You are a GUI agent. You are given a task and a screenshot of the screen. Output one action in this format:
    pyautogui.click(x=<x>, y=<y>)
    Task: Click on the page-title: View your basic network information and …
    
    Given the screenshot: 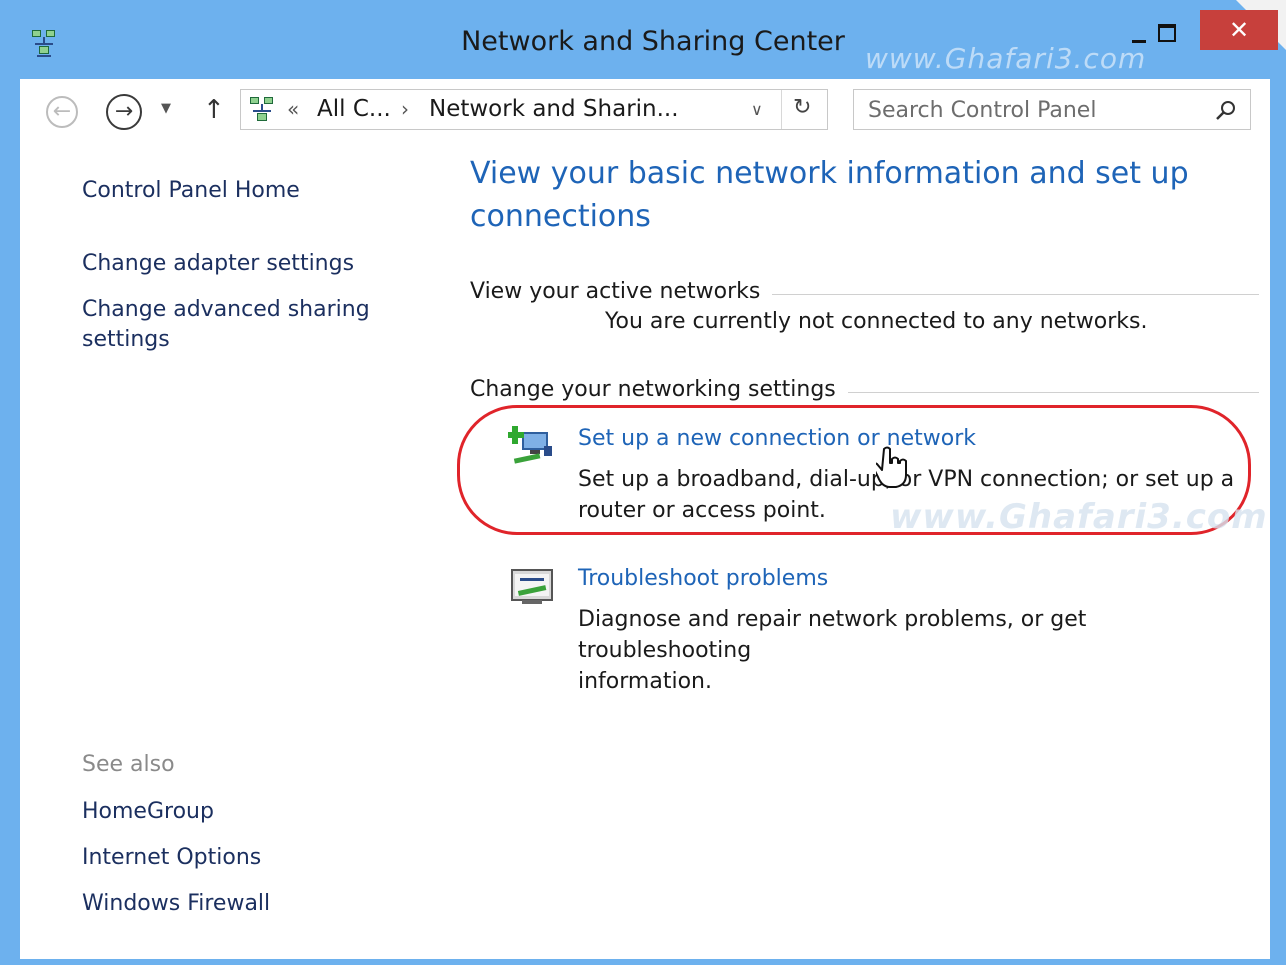 What is the action you would take?
    pyautogui.click(x=830, y=195)
    